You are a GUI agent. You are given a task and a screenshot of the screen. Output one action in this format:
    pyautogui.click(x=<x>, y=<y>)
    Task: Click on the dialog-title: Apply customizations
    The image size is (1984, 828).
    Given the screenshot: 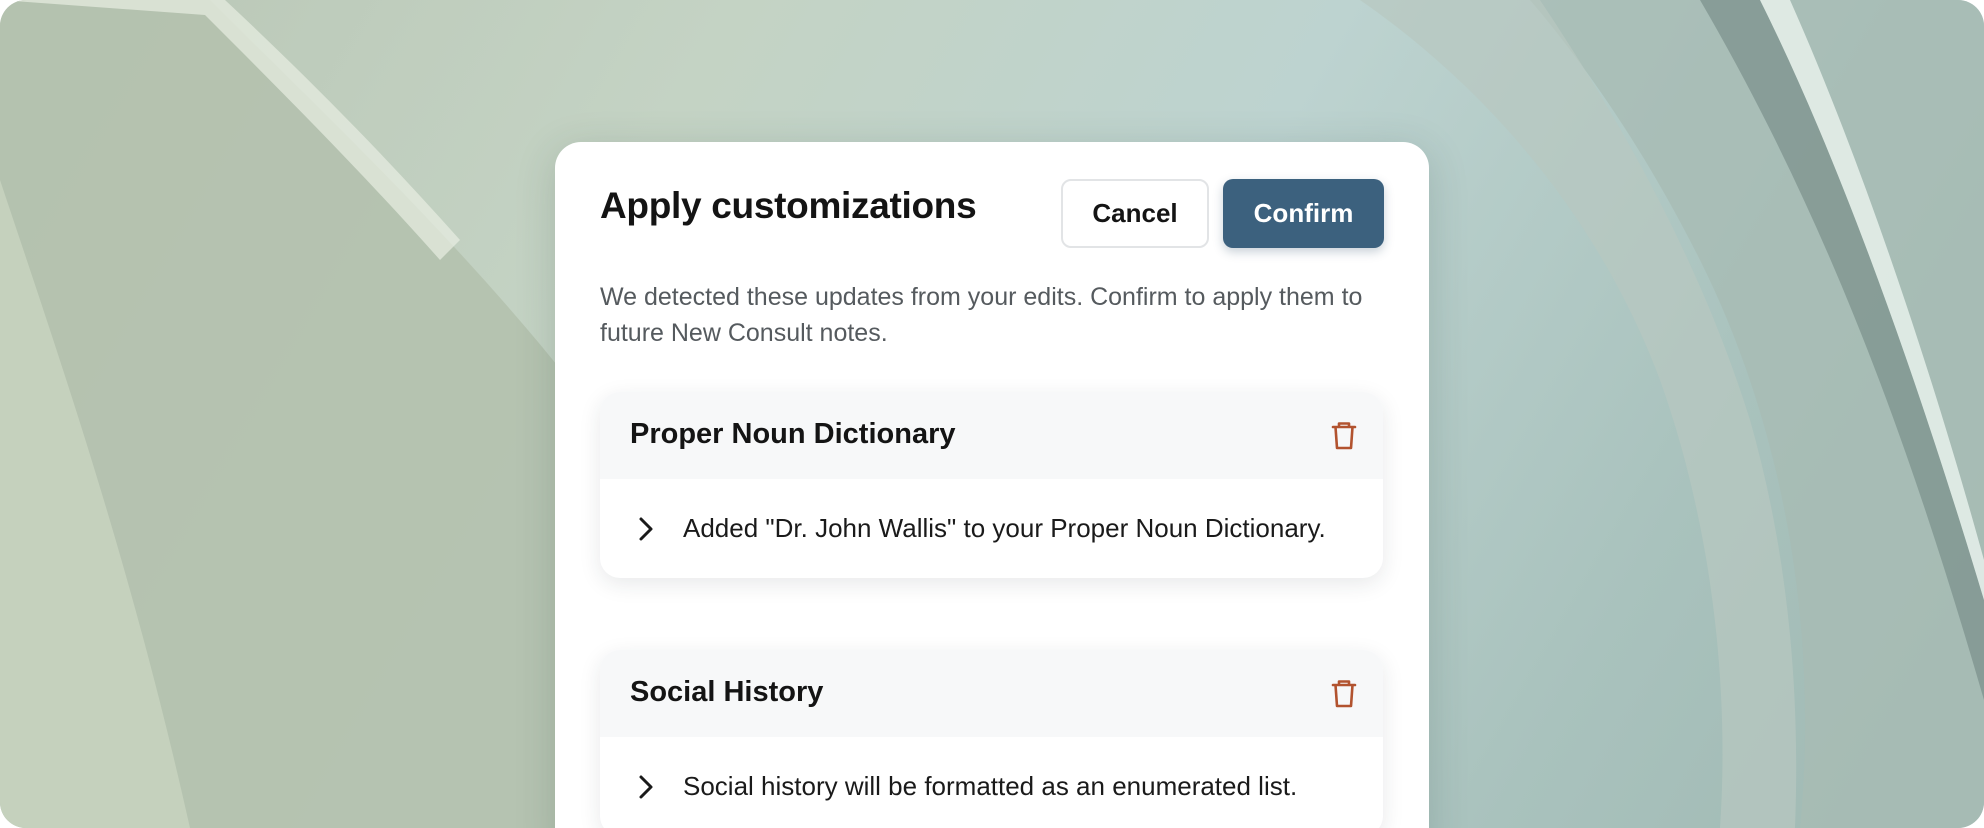 What is the action you would take?
    pyautogui.click(x=788, y=205)
    